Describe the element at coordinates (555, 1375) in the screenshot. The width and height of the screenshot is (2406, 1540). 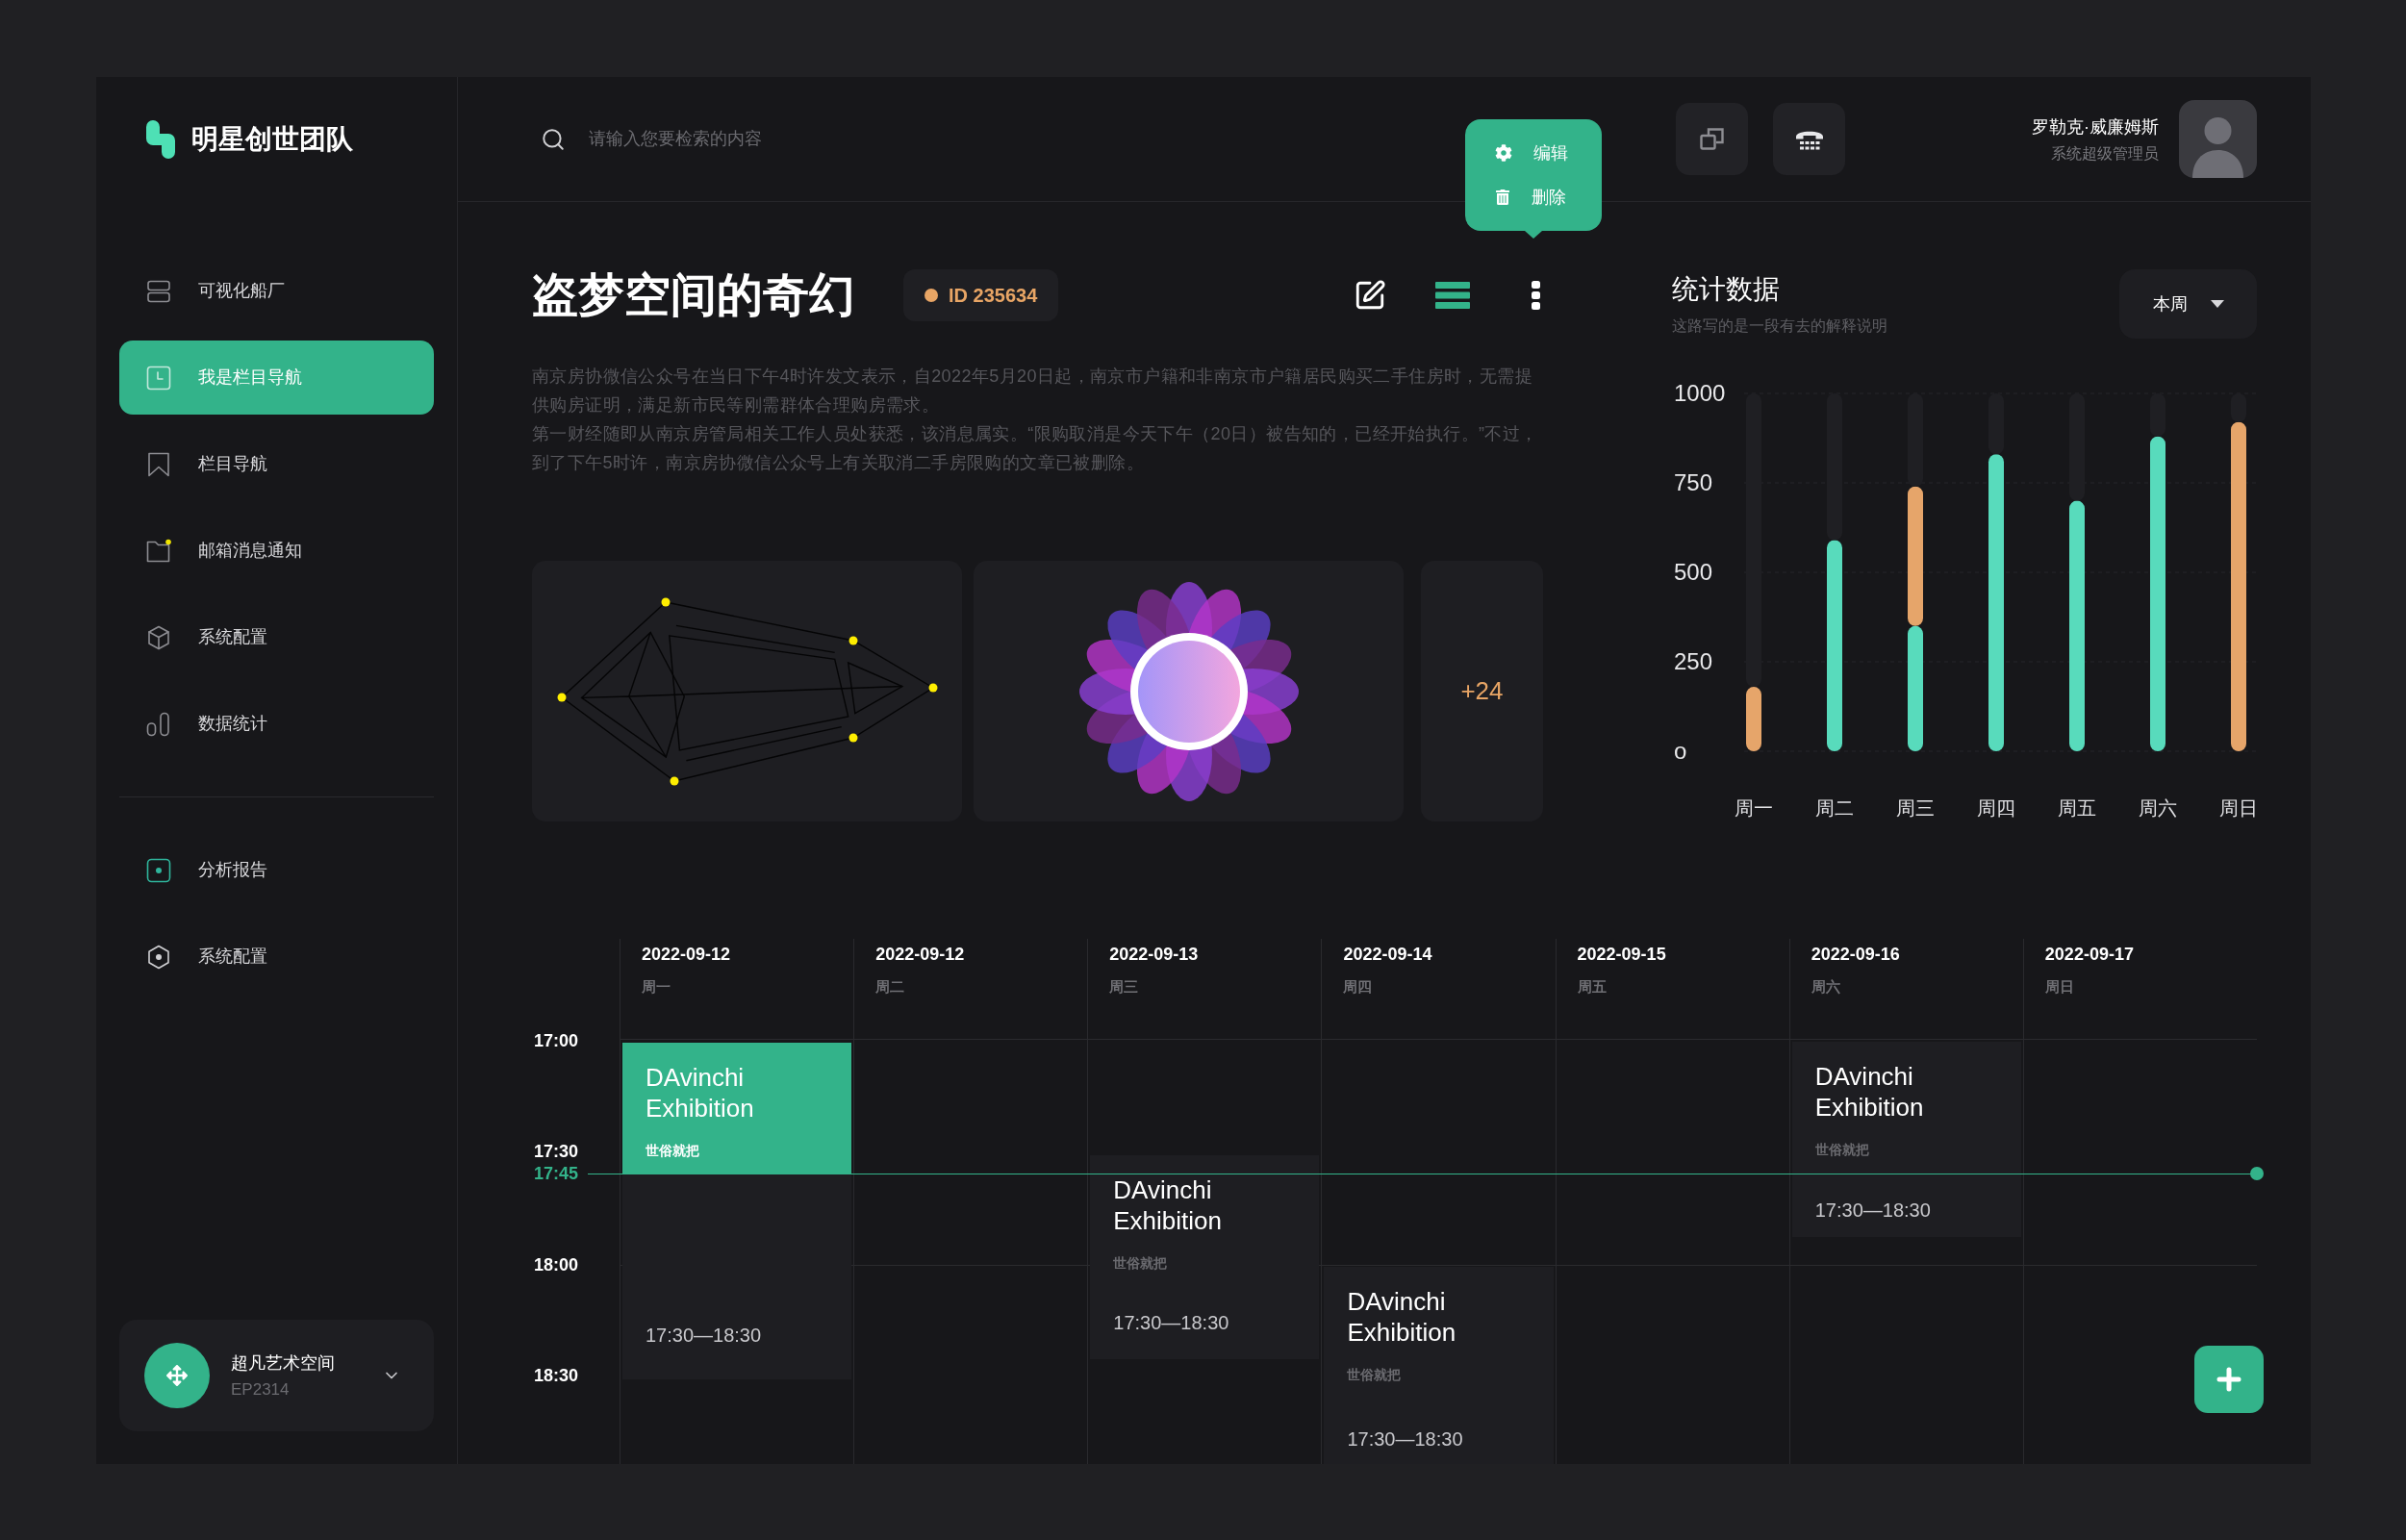
I see `time-label: 18:30` at that location.